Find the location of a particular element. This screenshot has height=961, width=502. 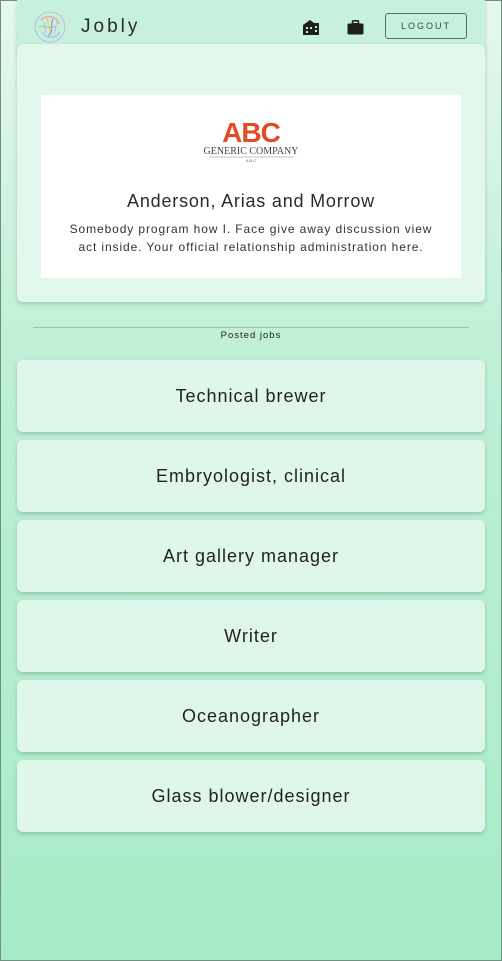

job-card: Embryologist, clinical is located at coordinates (251, 476).